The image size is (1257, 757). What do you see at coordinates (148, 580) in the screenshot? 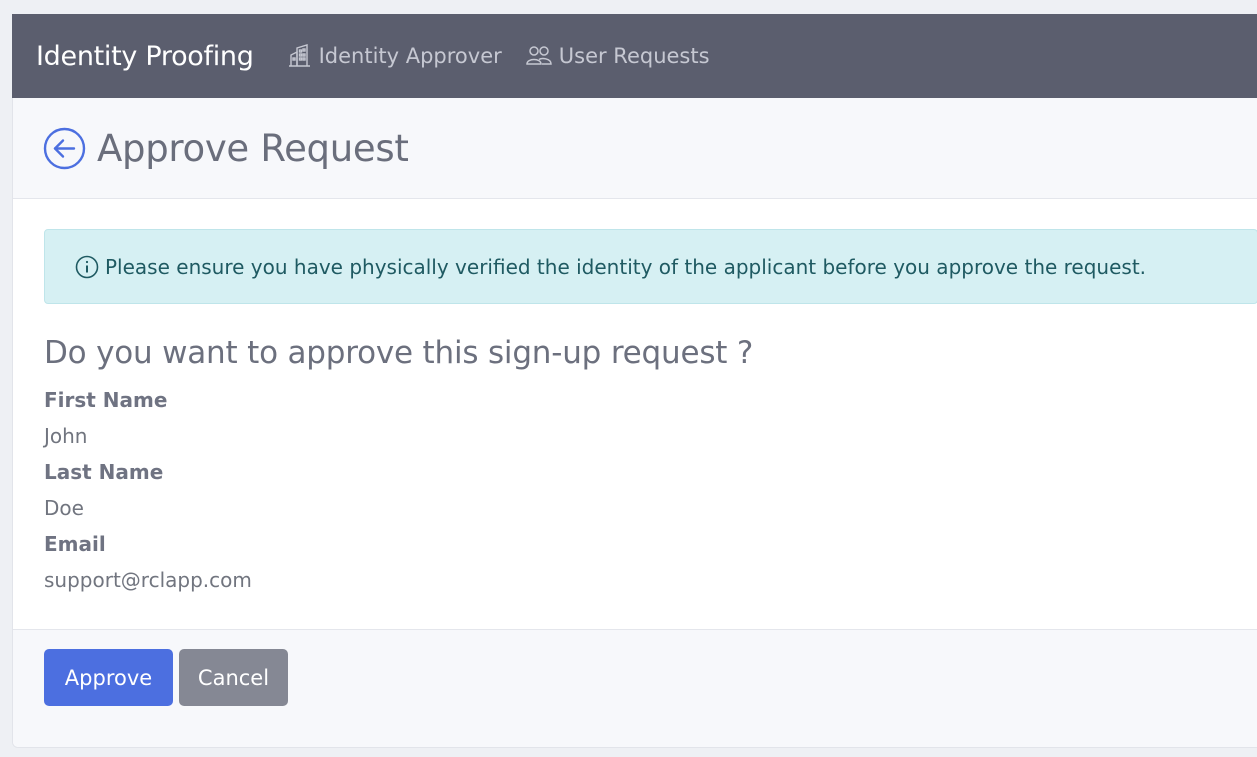
I see `email-value: support@rclapp.com` at bounding box center [148, 580].